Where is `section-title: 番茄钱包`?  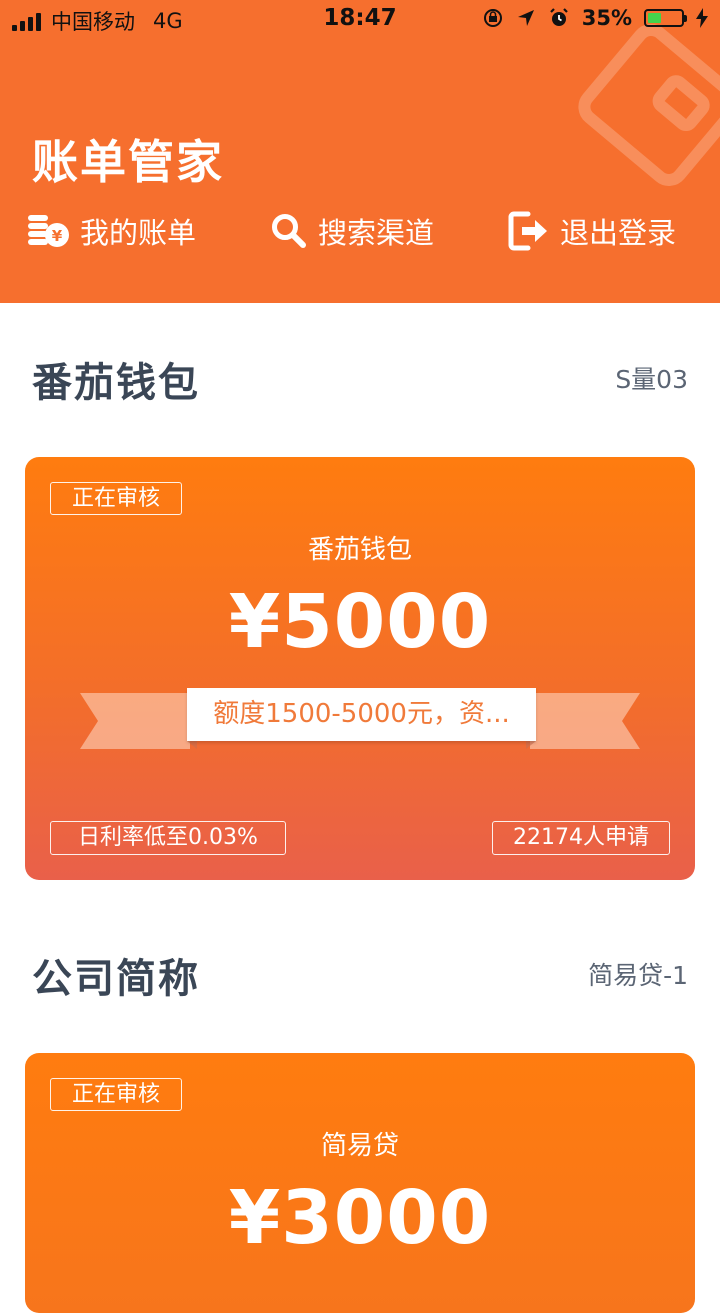
section-title: 番茄钱包 is located at coordinates (116, 383).